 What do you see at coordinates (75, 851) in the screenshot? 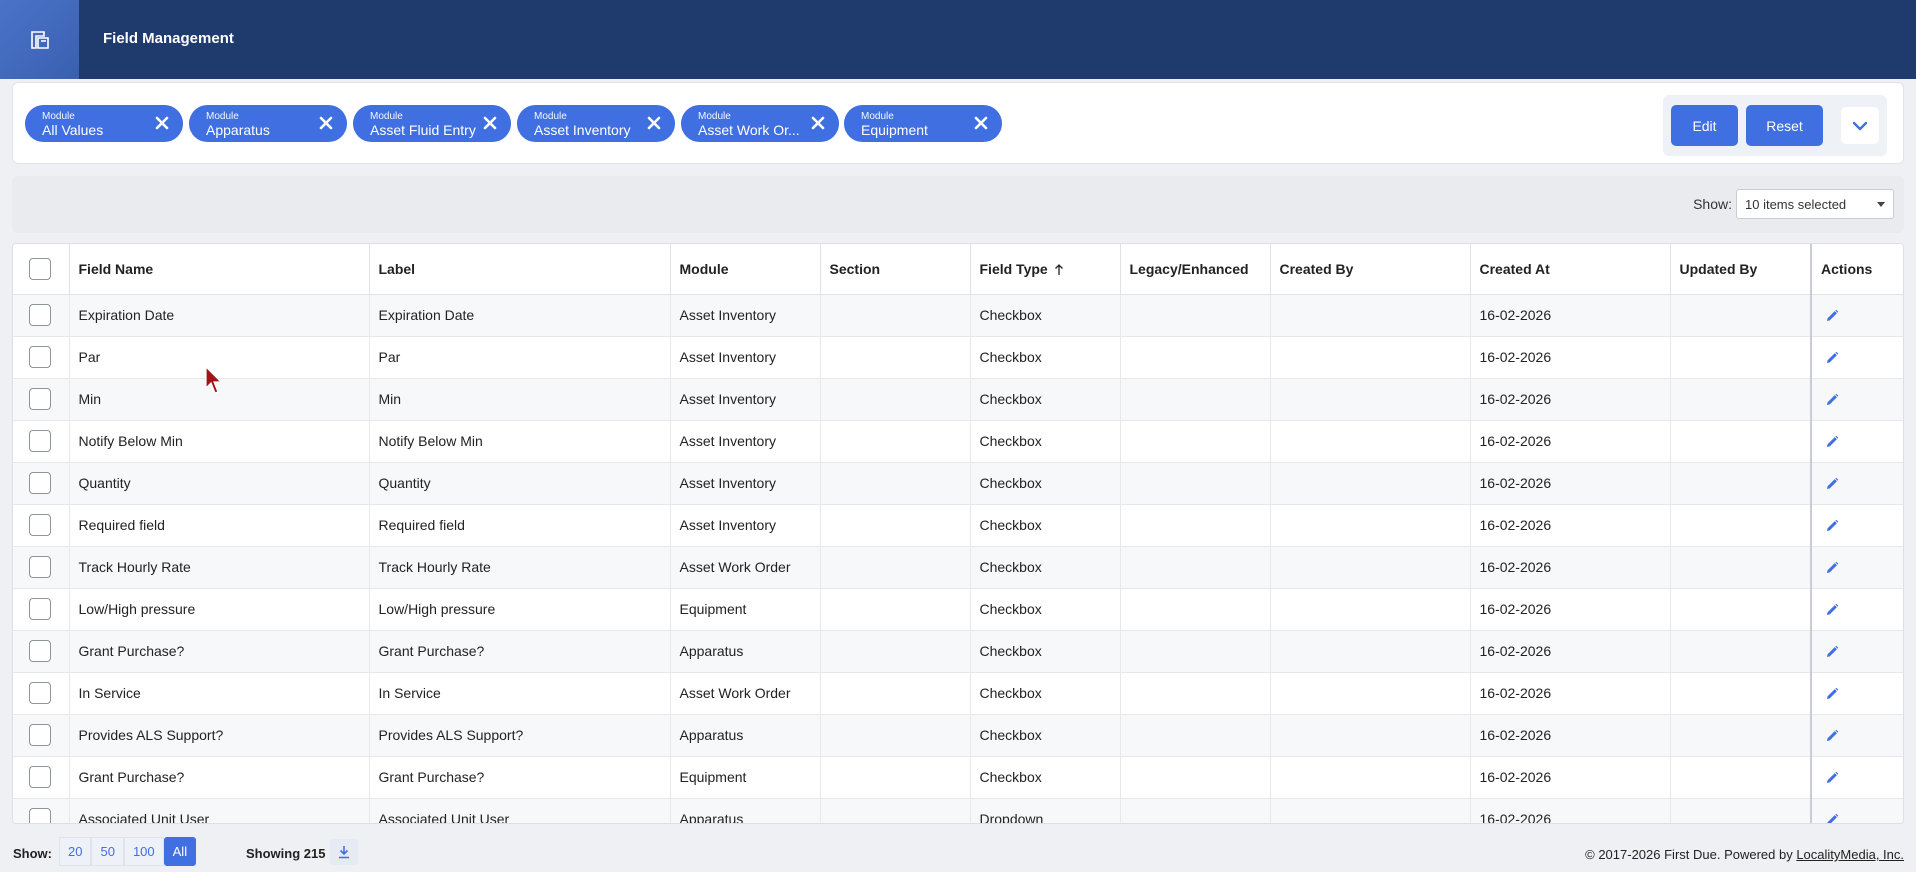
I see `page-size-option: 20` at bounding box center [75, 851].